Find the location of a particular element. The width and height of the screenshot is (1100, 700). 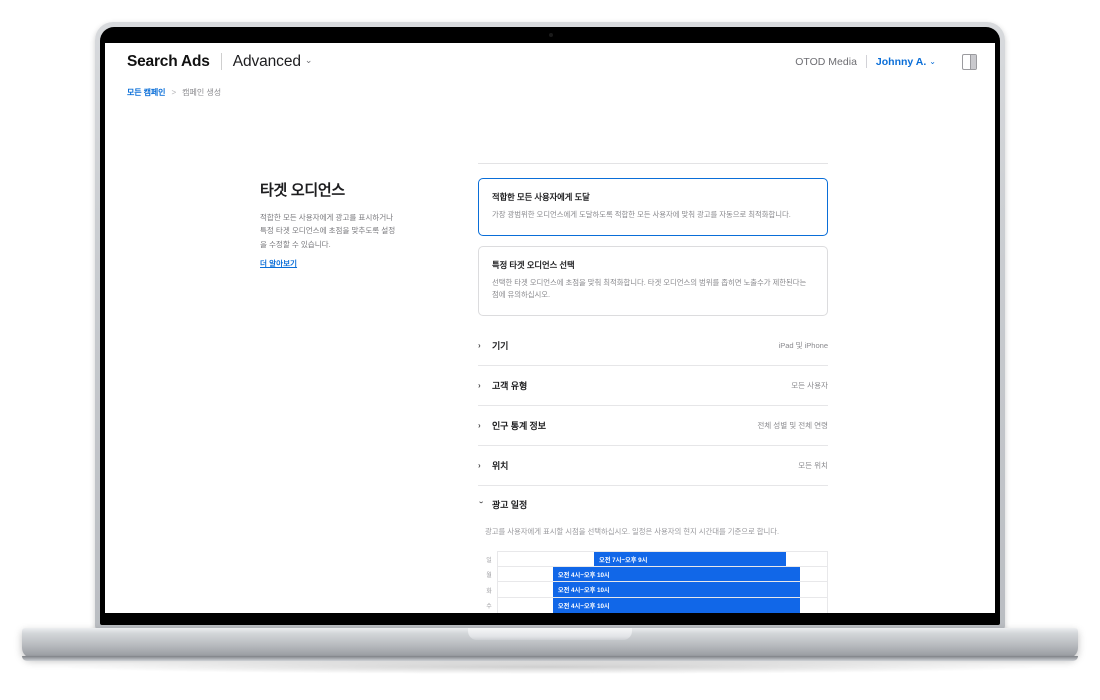

schedule-day-label: 일 is located at coordinates (489, 560).